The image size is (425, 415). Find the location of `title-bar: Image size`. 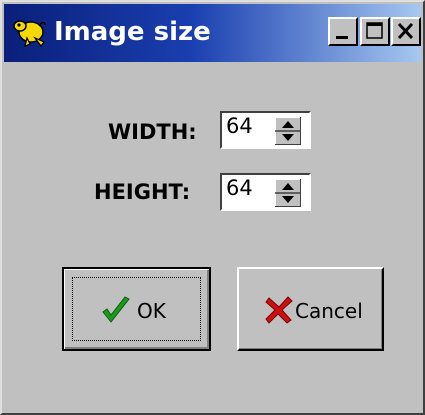

title-bar: Image size is located at coordinates (212, 33).